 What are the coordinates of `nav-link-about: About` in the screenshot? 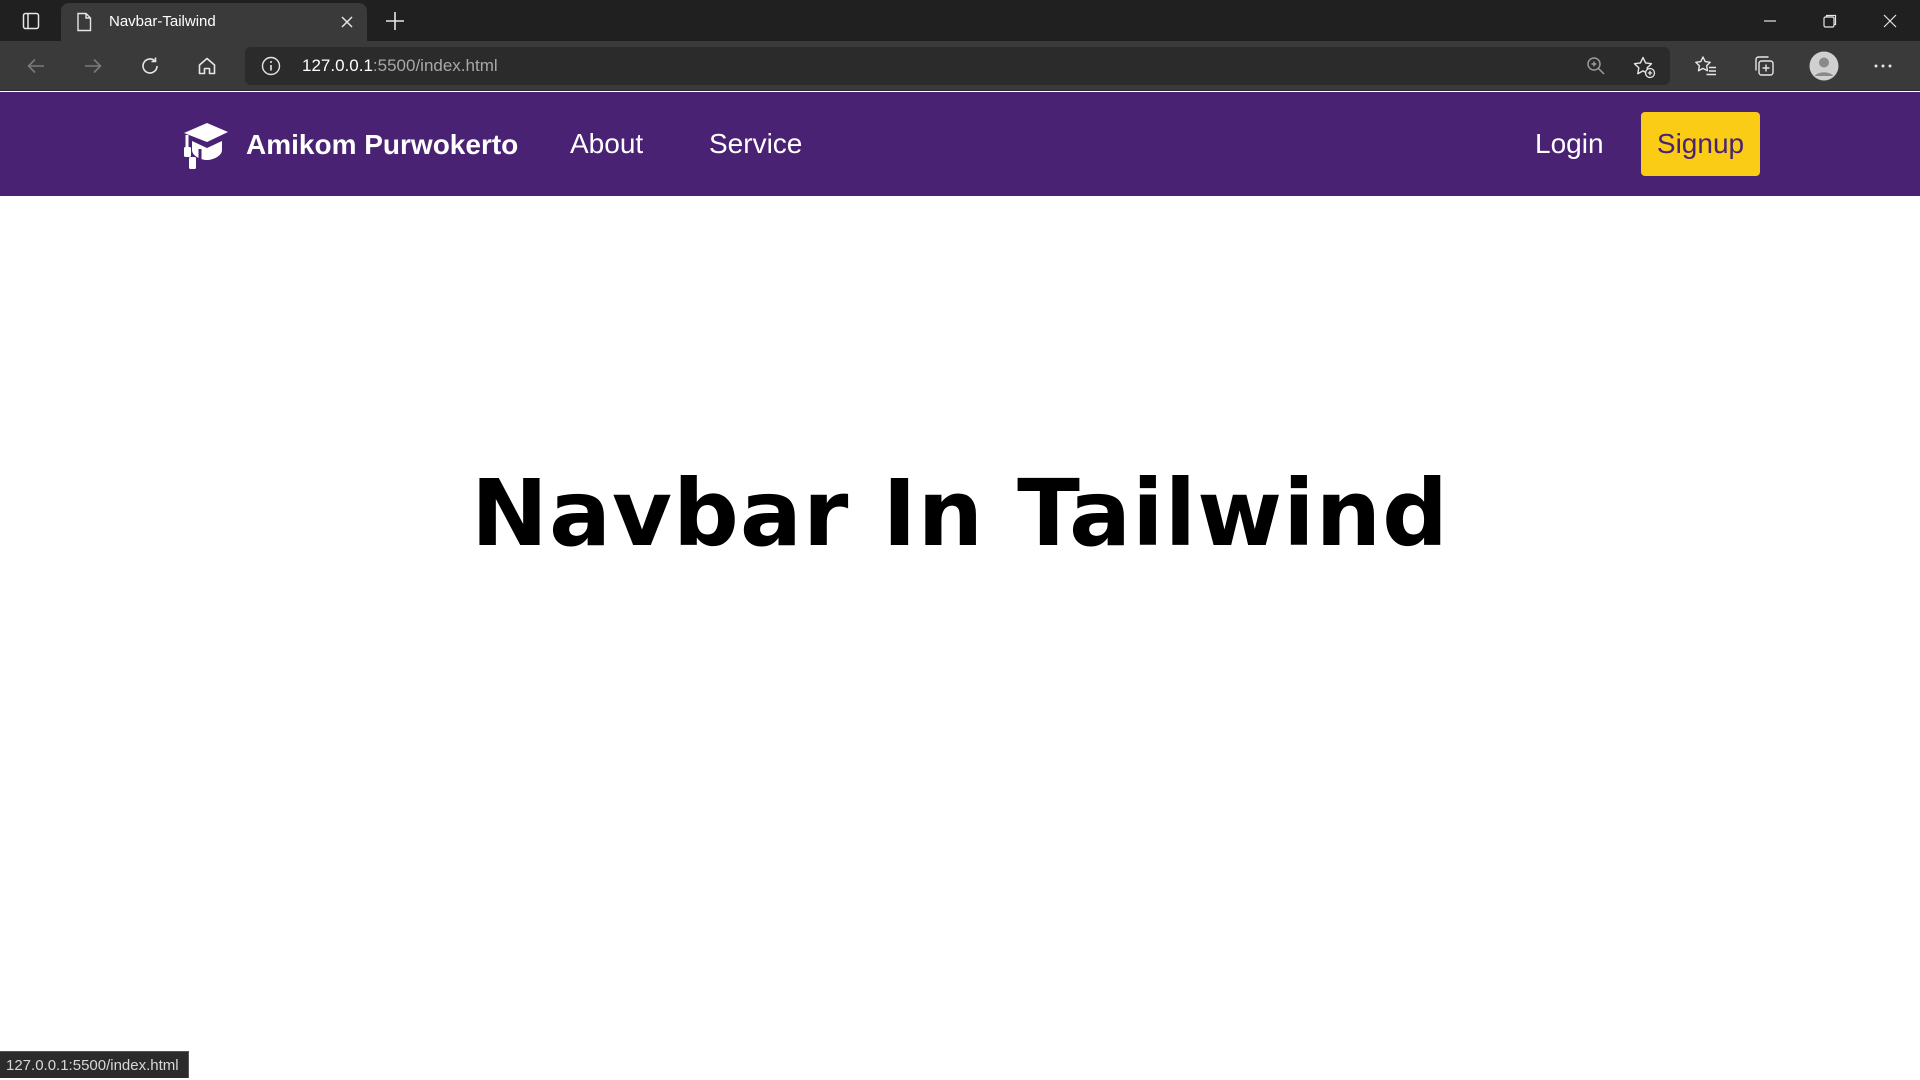 It's located at (606, 144).